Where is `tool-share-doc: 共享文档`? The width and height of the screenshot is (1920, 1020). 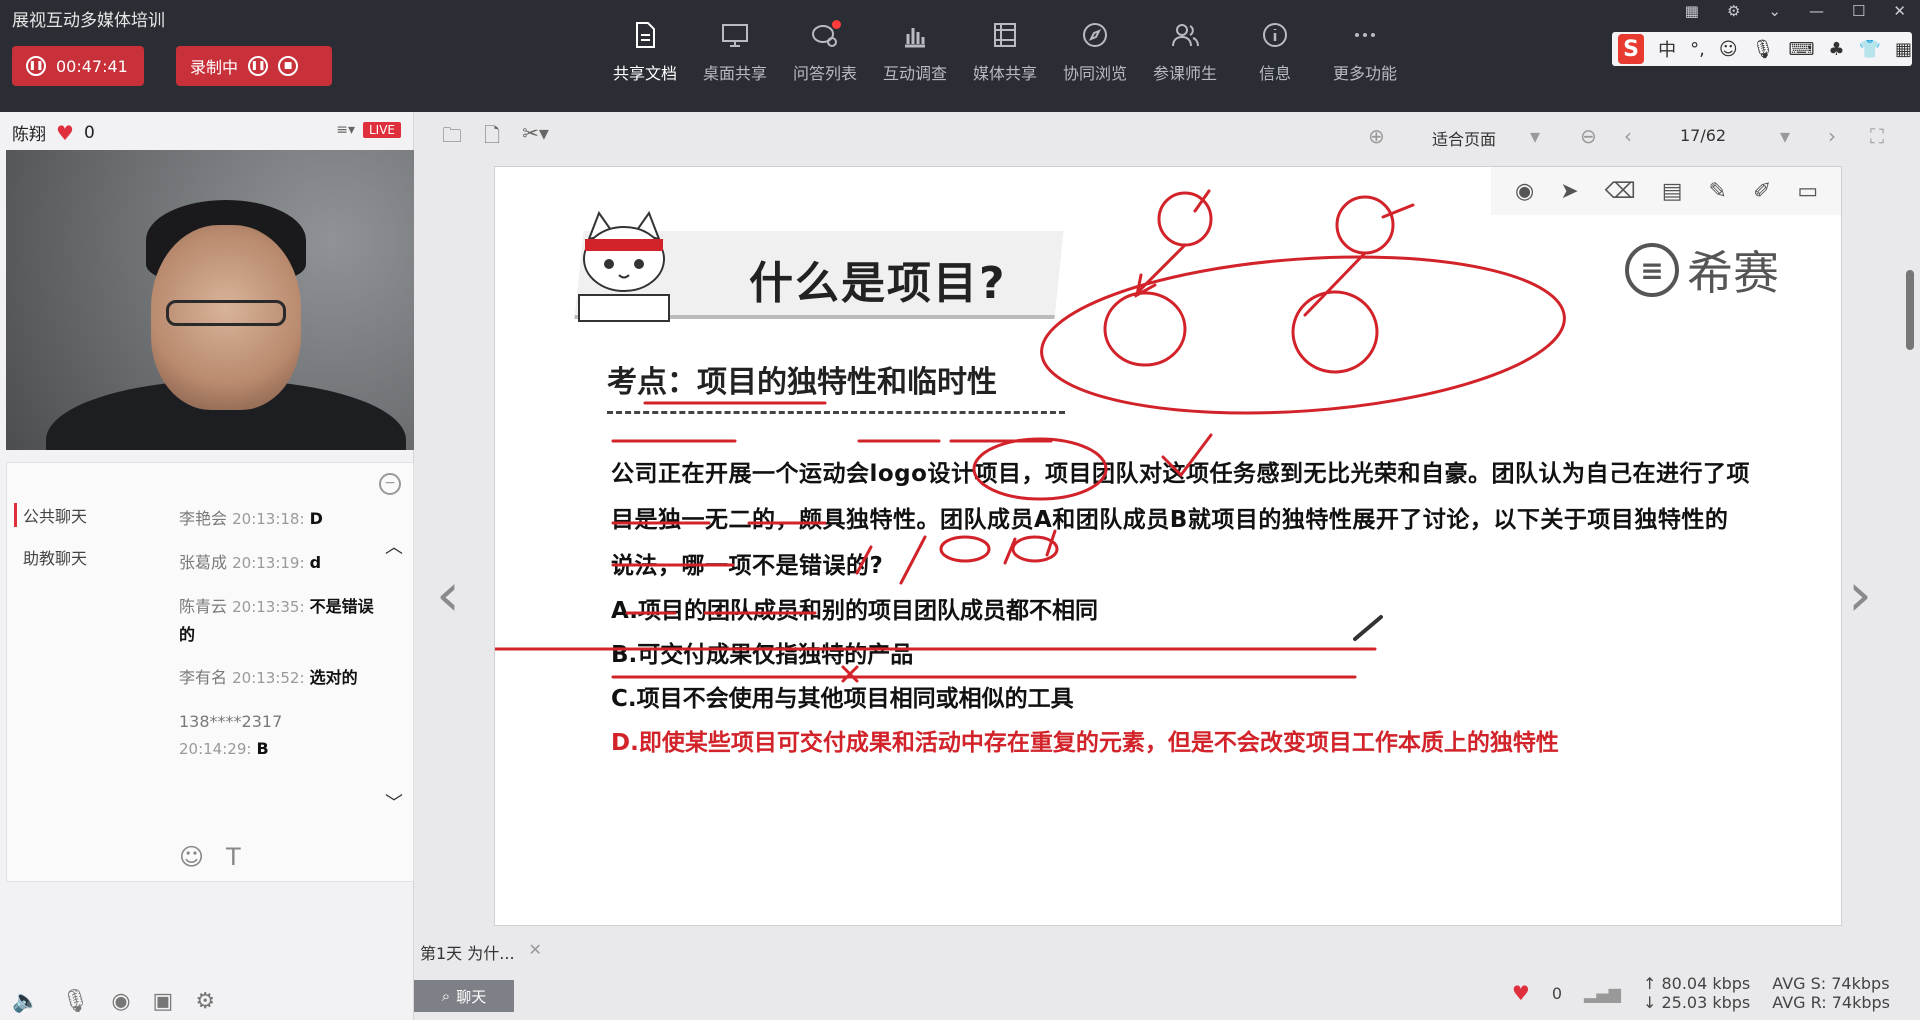 tool-share-doc: 共享文档 is located at coordinates (645, 52).